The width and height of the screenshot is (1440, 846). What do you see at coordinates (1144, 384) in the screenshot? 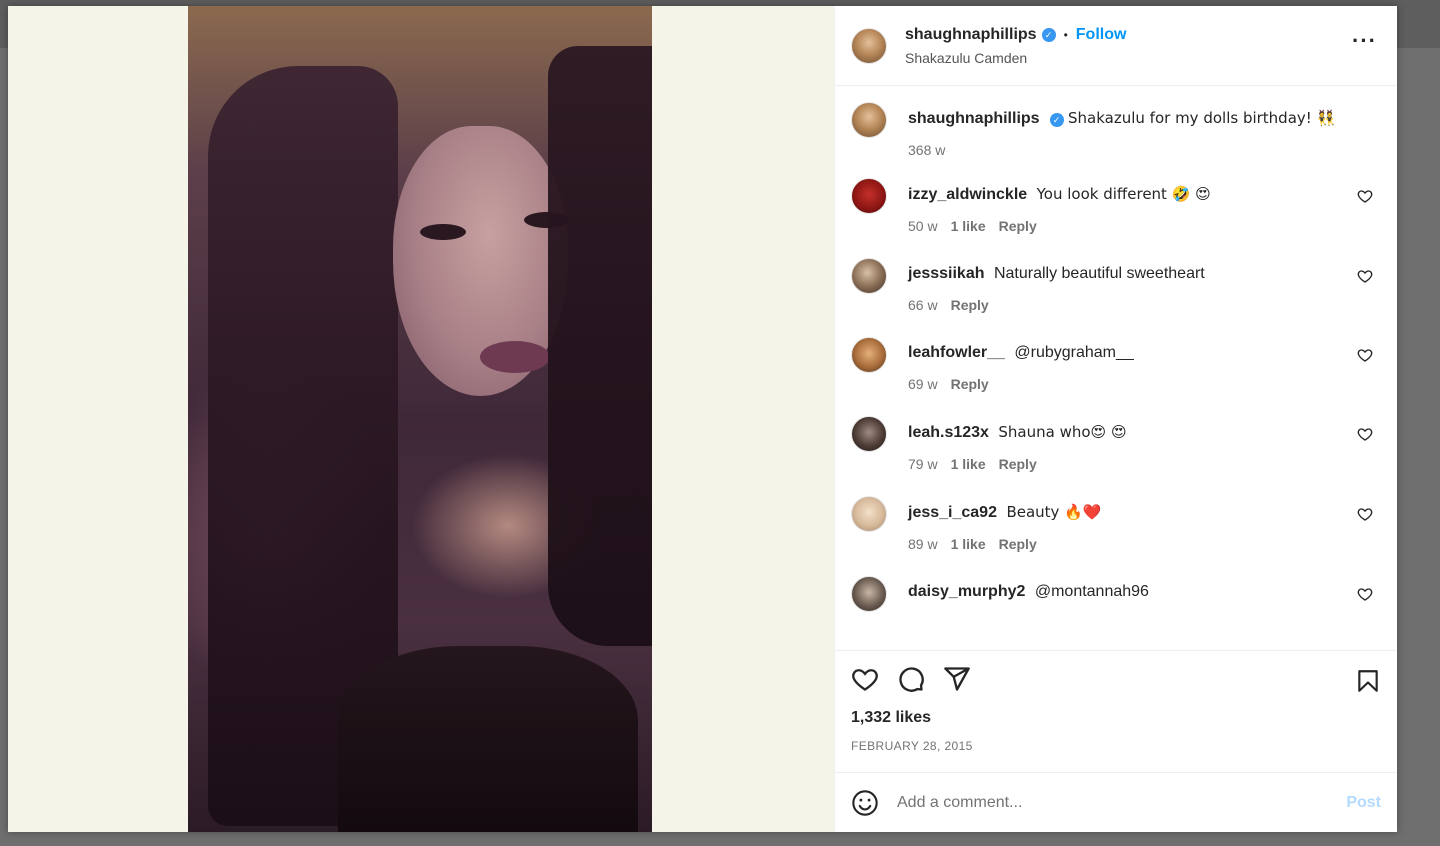
I see `comment-meta: 69 w Reply` at bounding box center [1144, 384].